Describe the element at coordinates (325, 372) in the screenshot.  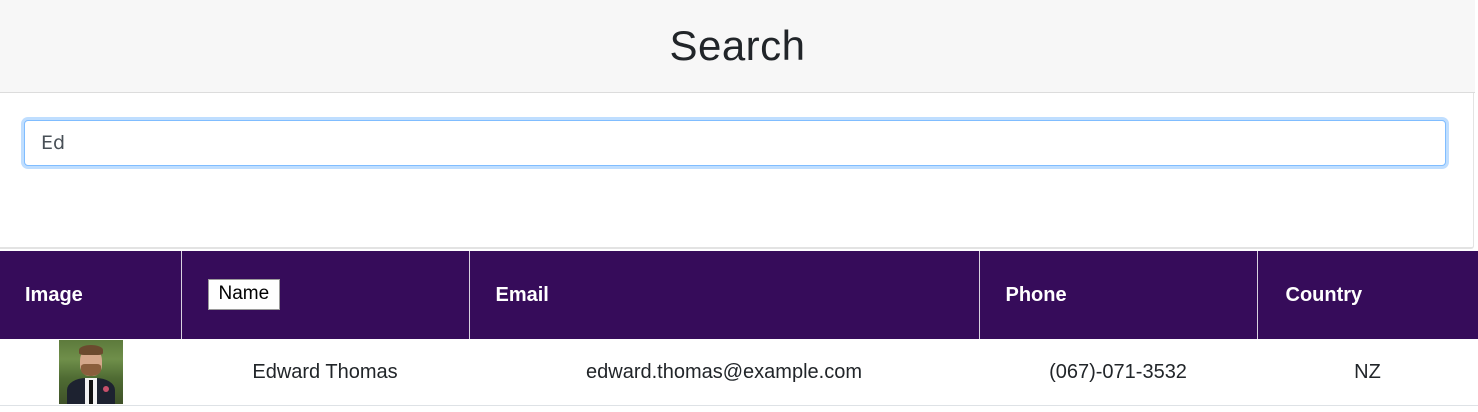
I see `cell-name: Edward Thomas` at that location.